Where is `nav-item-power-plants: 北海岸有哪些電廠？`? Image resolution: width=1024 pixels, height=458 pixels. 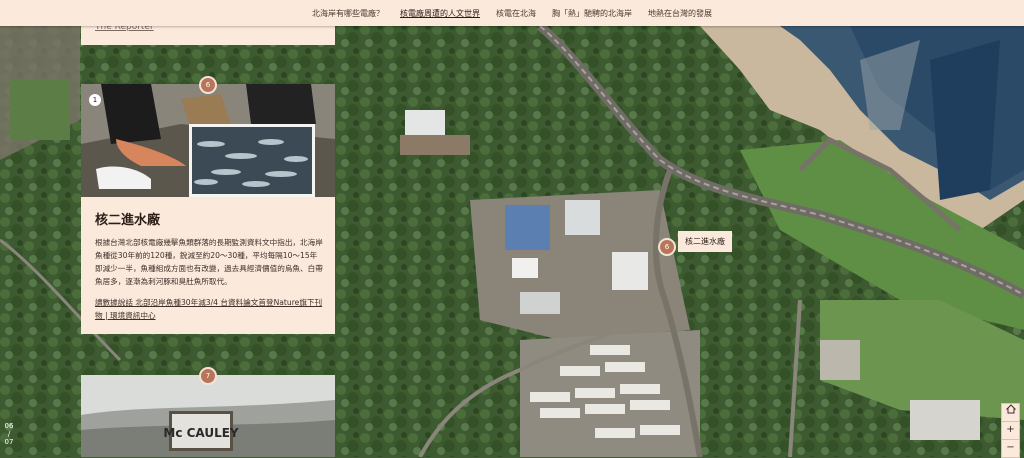
nav-item-power-plants: 北海岸有哪些電廠？ is located at coordinates (348, 13).